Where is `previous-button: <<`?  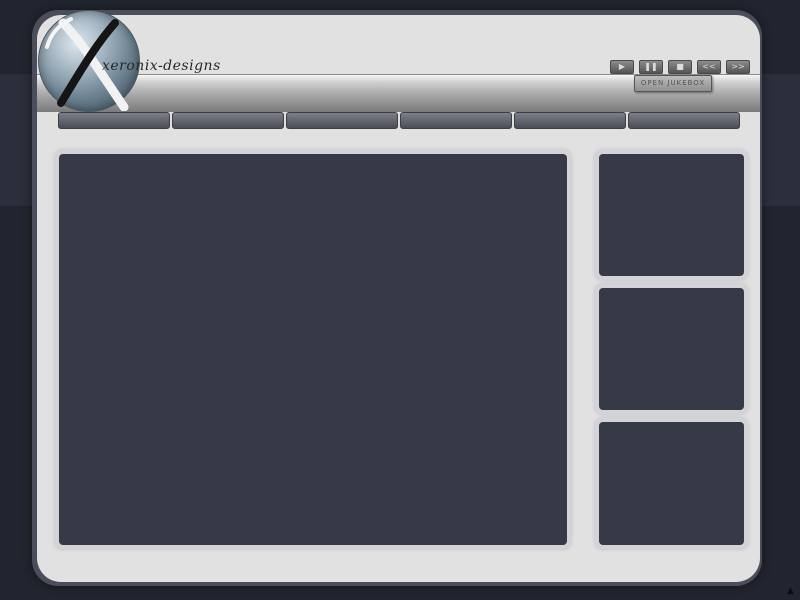 previous-button: << is located at coordinates (709, 67).